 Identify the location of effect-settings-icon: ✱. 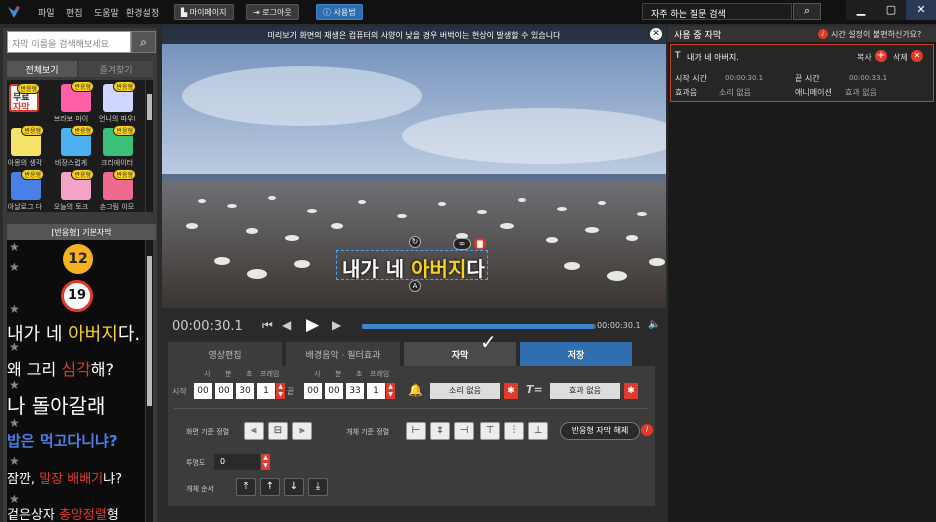
(631, 391).